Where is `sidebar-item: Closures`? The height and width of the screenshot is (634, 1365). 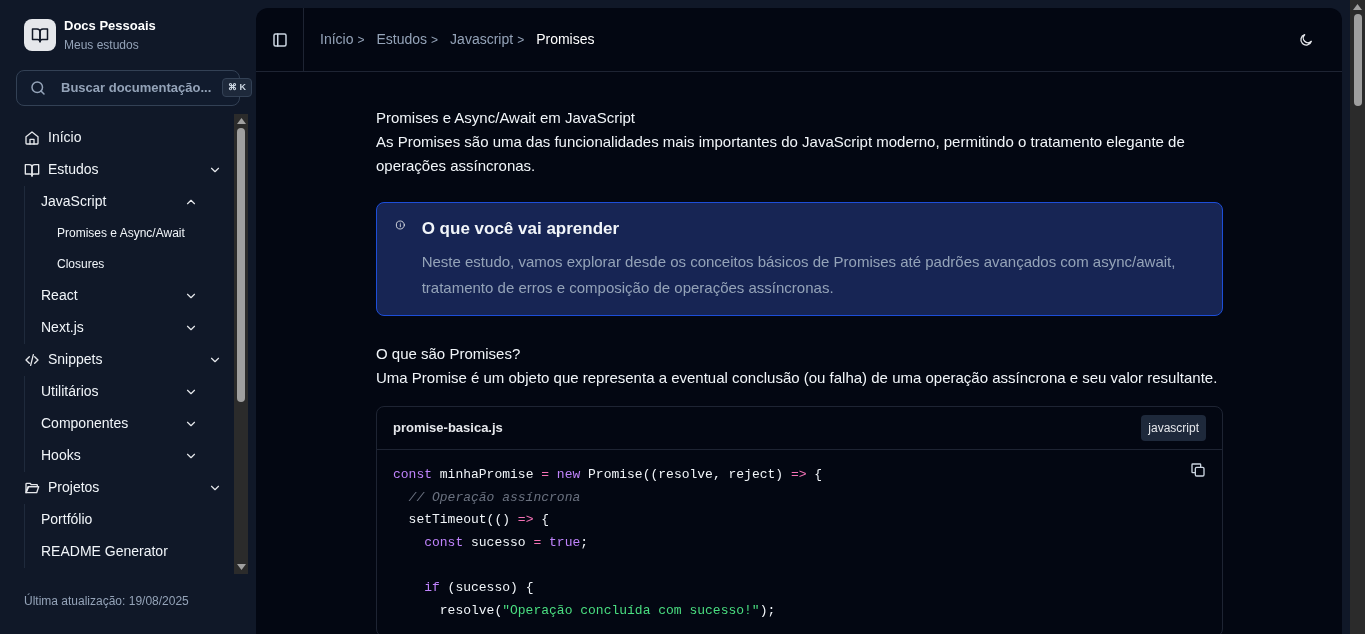 sidebar-item: Closures is located at coordinates (145, 264).